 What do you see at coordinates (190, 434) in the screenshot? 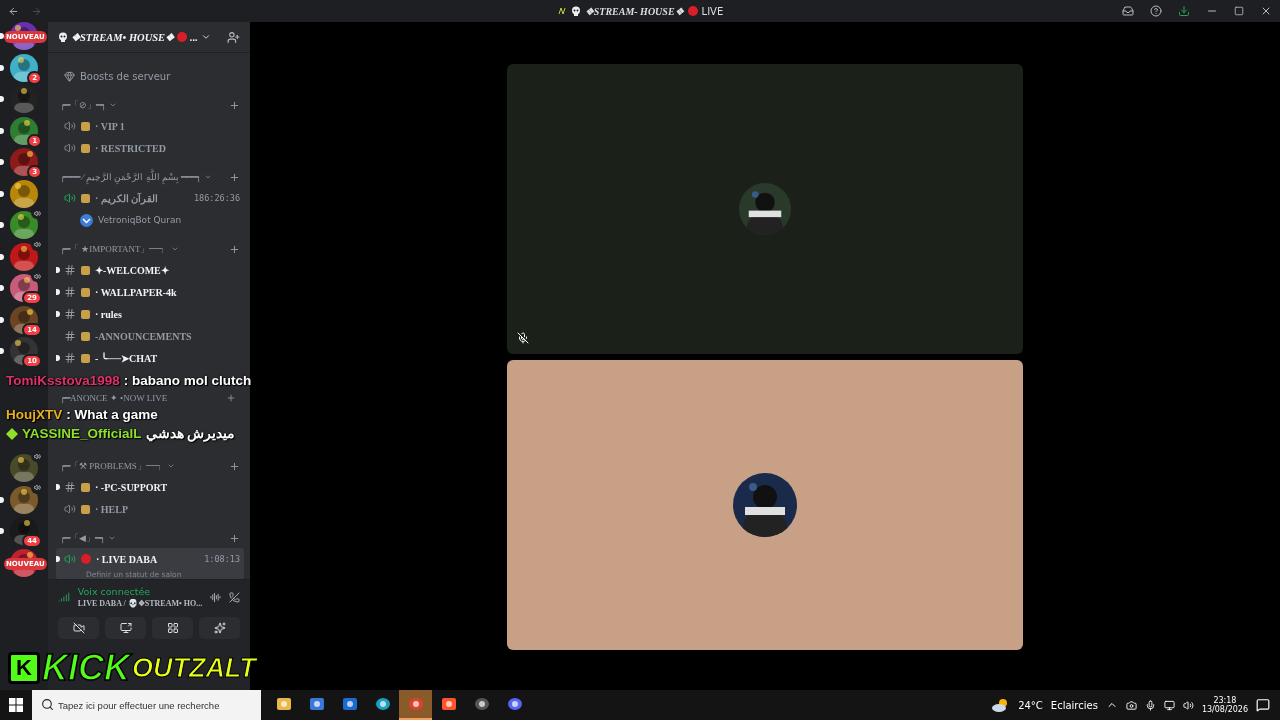
I see `chat-text: ميديرش هدشي` at bounding box center [190, 434].